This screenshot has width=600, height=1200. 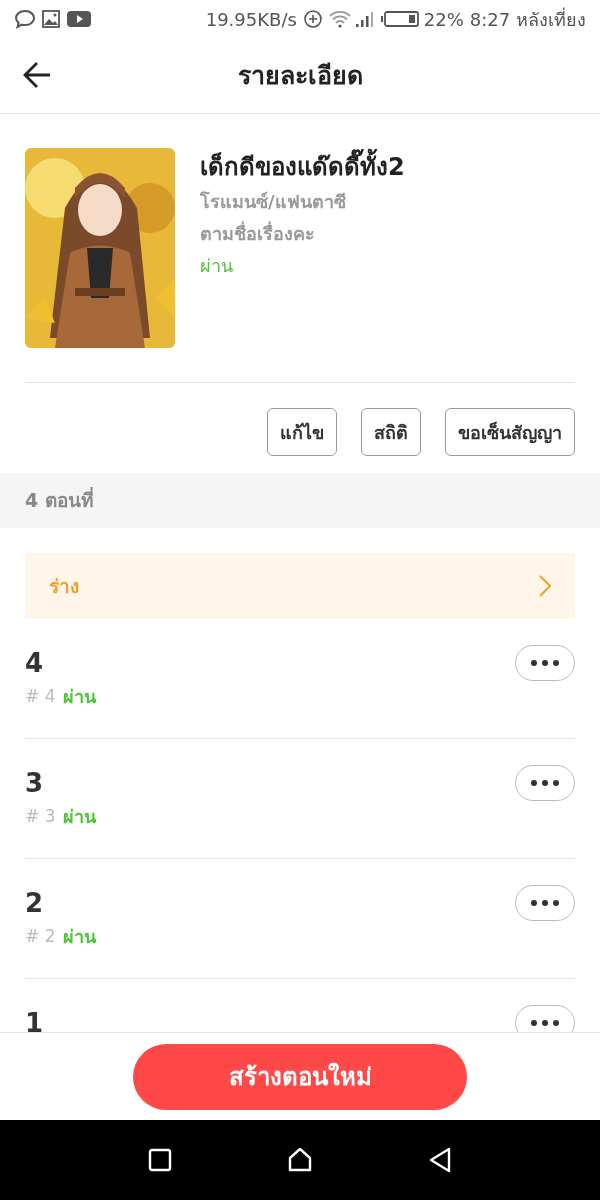 I want to click on draft-label: ร่าง, so click(x=64, y=586).